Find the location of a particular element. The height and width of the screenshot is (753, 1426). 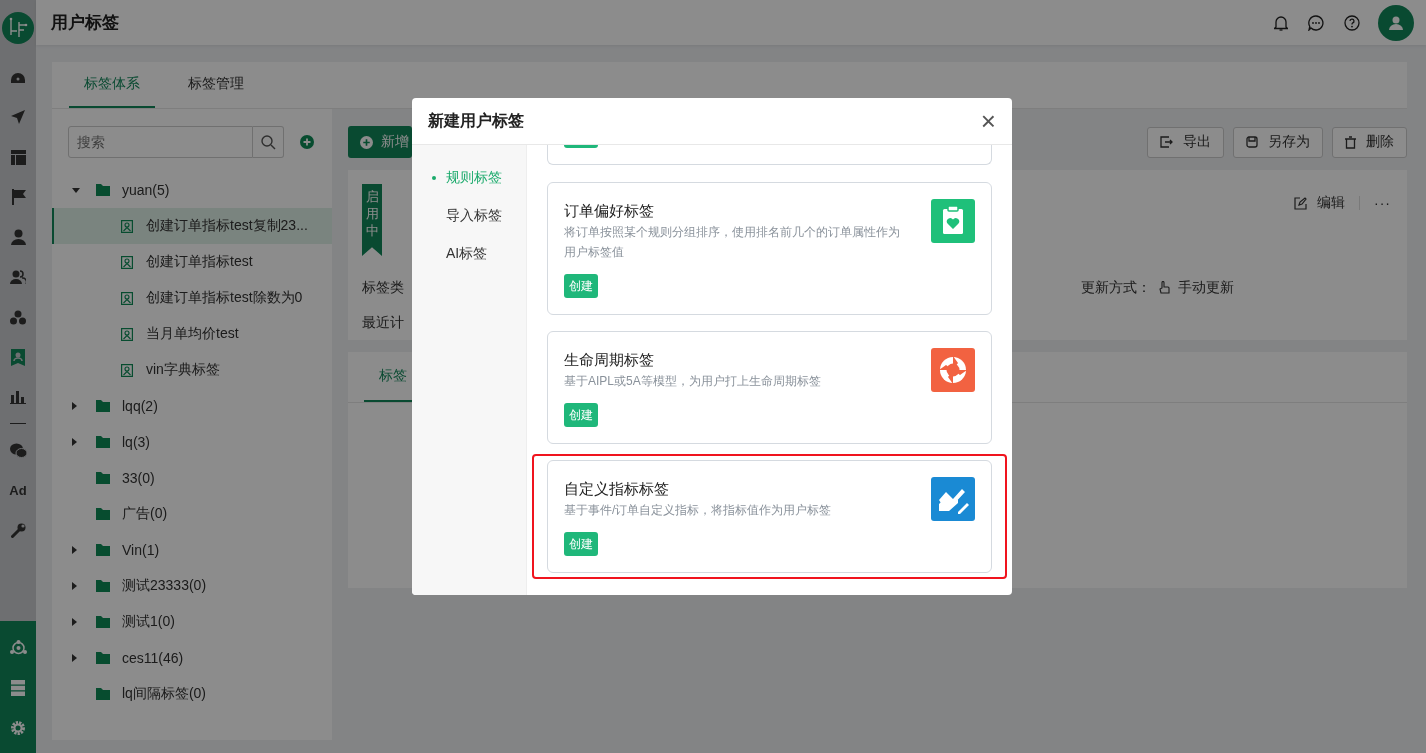

search-button is located at coordinates (268, 142).